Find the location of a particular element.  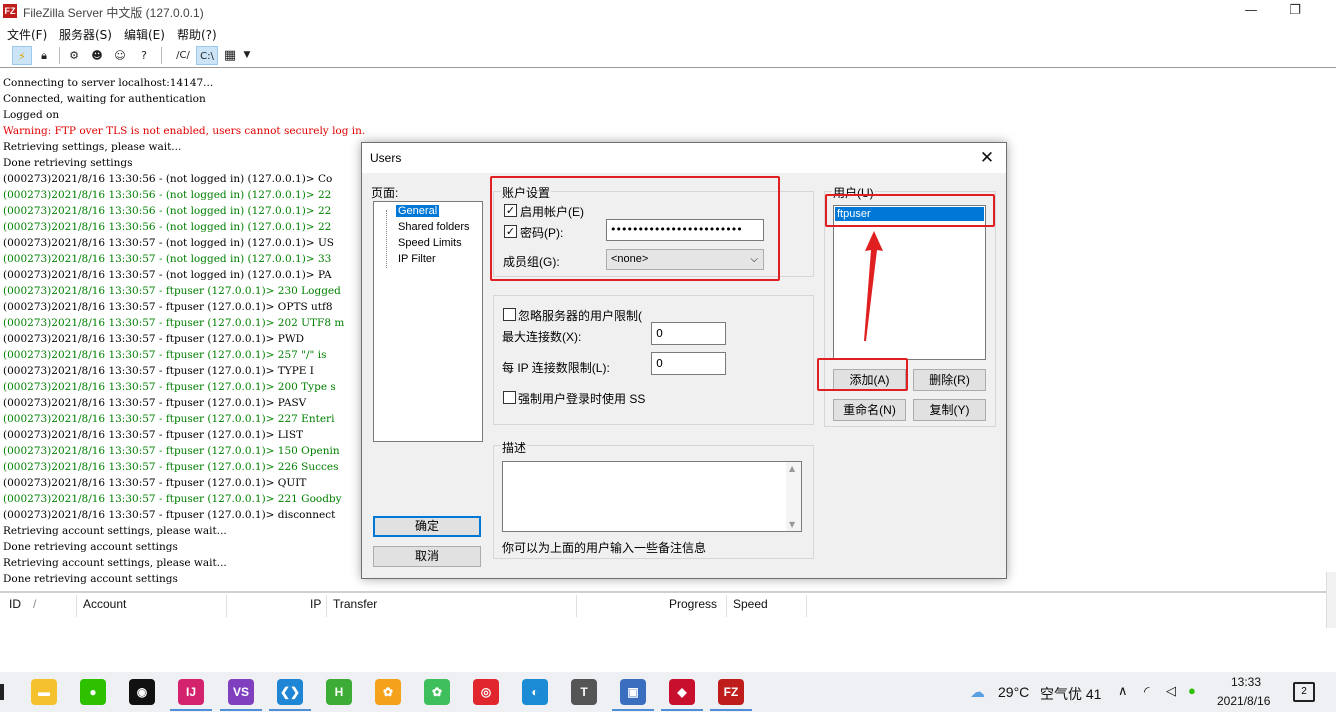

volume-icon: ◁ is located at coordinates (1171, 691).